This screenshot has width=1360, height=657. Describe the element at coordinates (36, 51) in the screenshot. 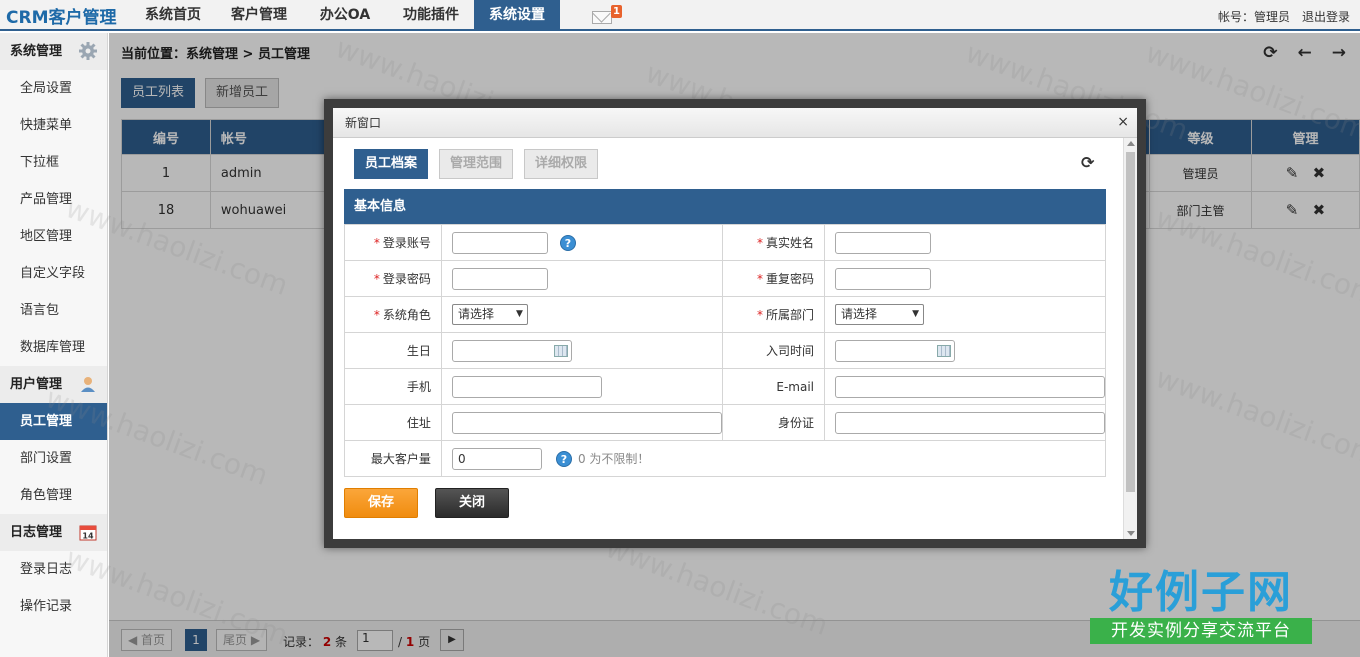

I see `sidebar-group-label: 系统管理` at that location.